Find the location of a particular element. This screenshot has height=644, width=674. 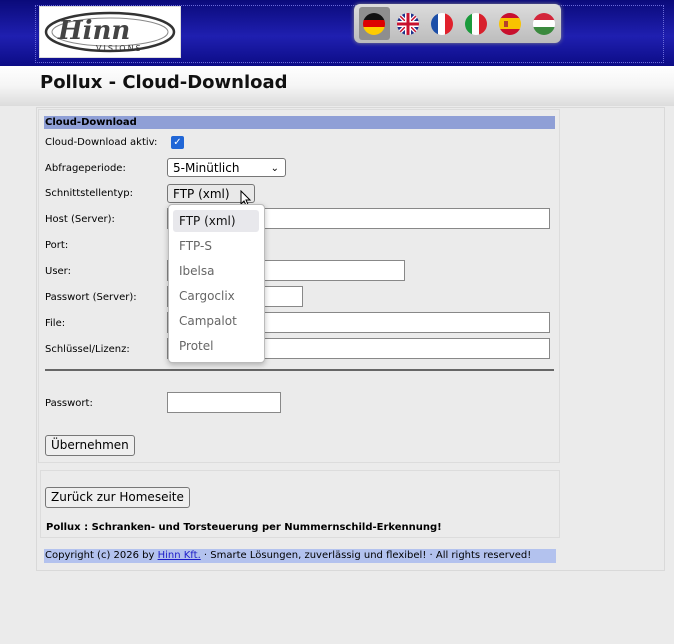

italy-flag-icon is located at coordinates (476, 24).